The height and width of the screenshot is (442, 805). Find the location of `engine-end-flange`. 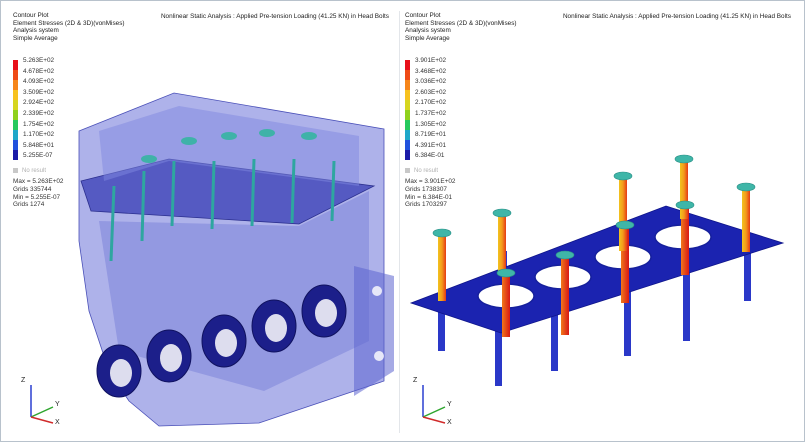

engine-end-flange is located at coordinates (374, 331).